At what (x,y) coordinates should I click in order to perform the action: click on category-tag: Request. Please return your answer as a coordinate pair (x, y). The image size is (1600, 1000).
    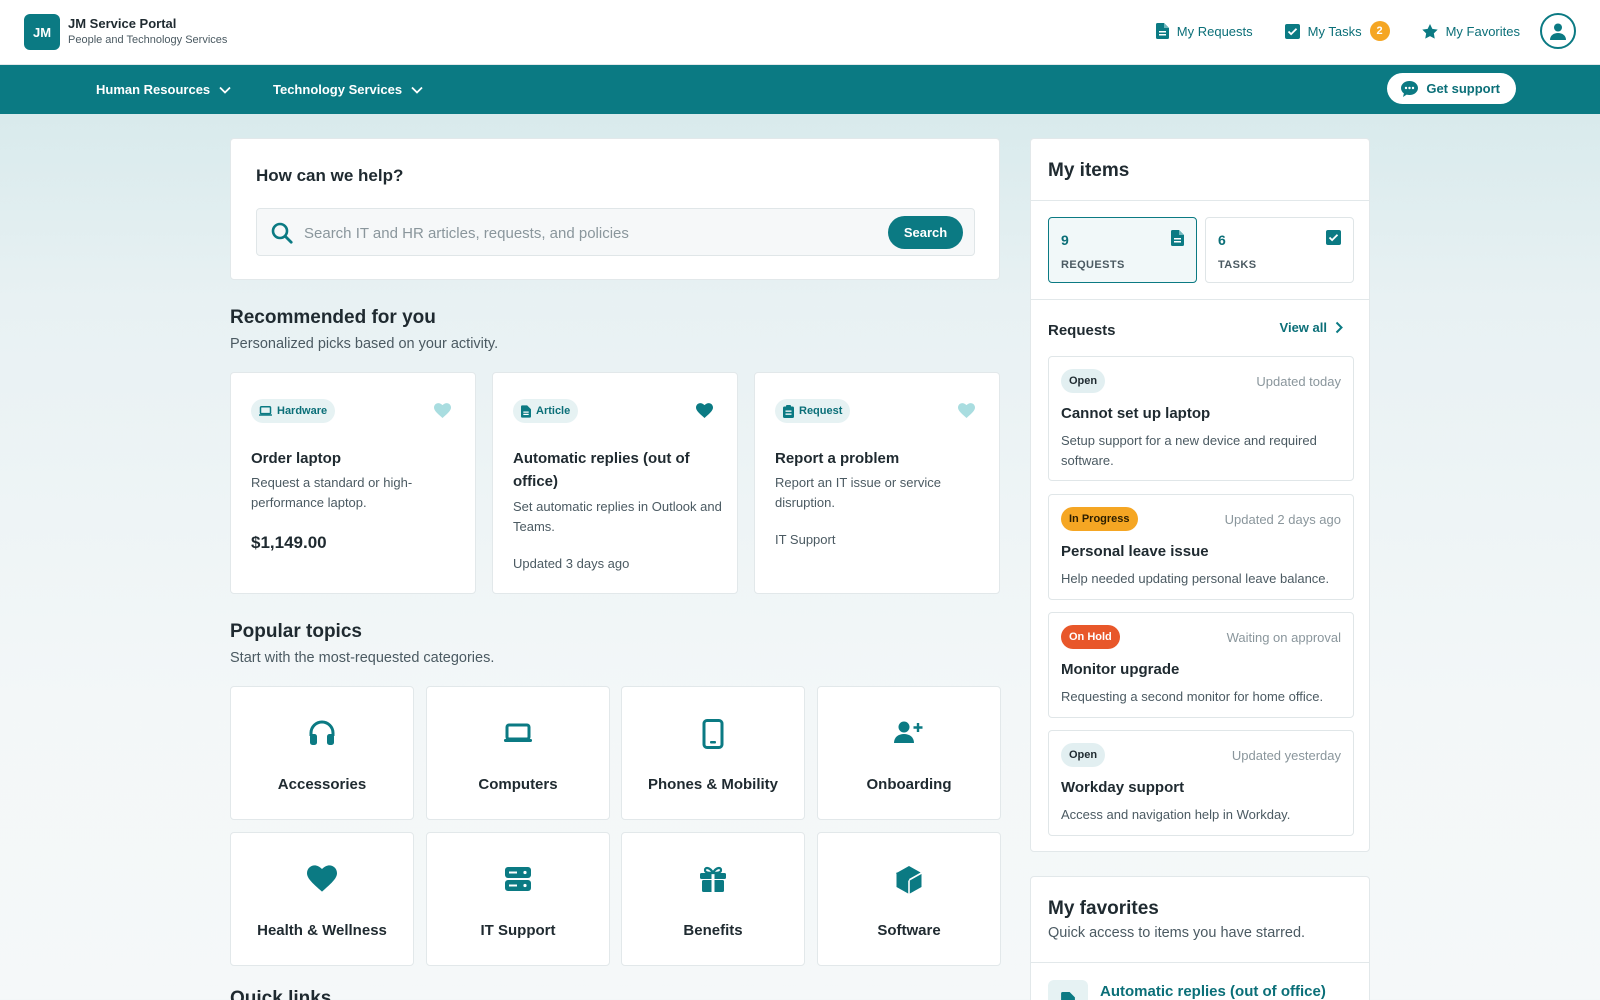
    Looking at the image, I should click on (813, 411).